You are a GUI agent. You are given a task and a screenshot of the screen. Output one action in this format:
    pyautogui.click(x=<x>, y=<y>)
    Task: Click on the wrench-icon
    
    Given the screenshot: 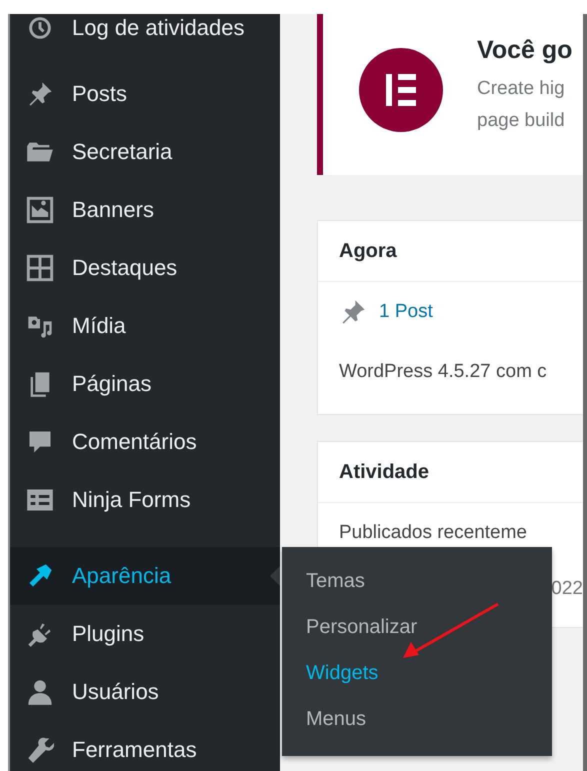 What is the action you would take?
    pyautogui.click(x=40, y=750)
    